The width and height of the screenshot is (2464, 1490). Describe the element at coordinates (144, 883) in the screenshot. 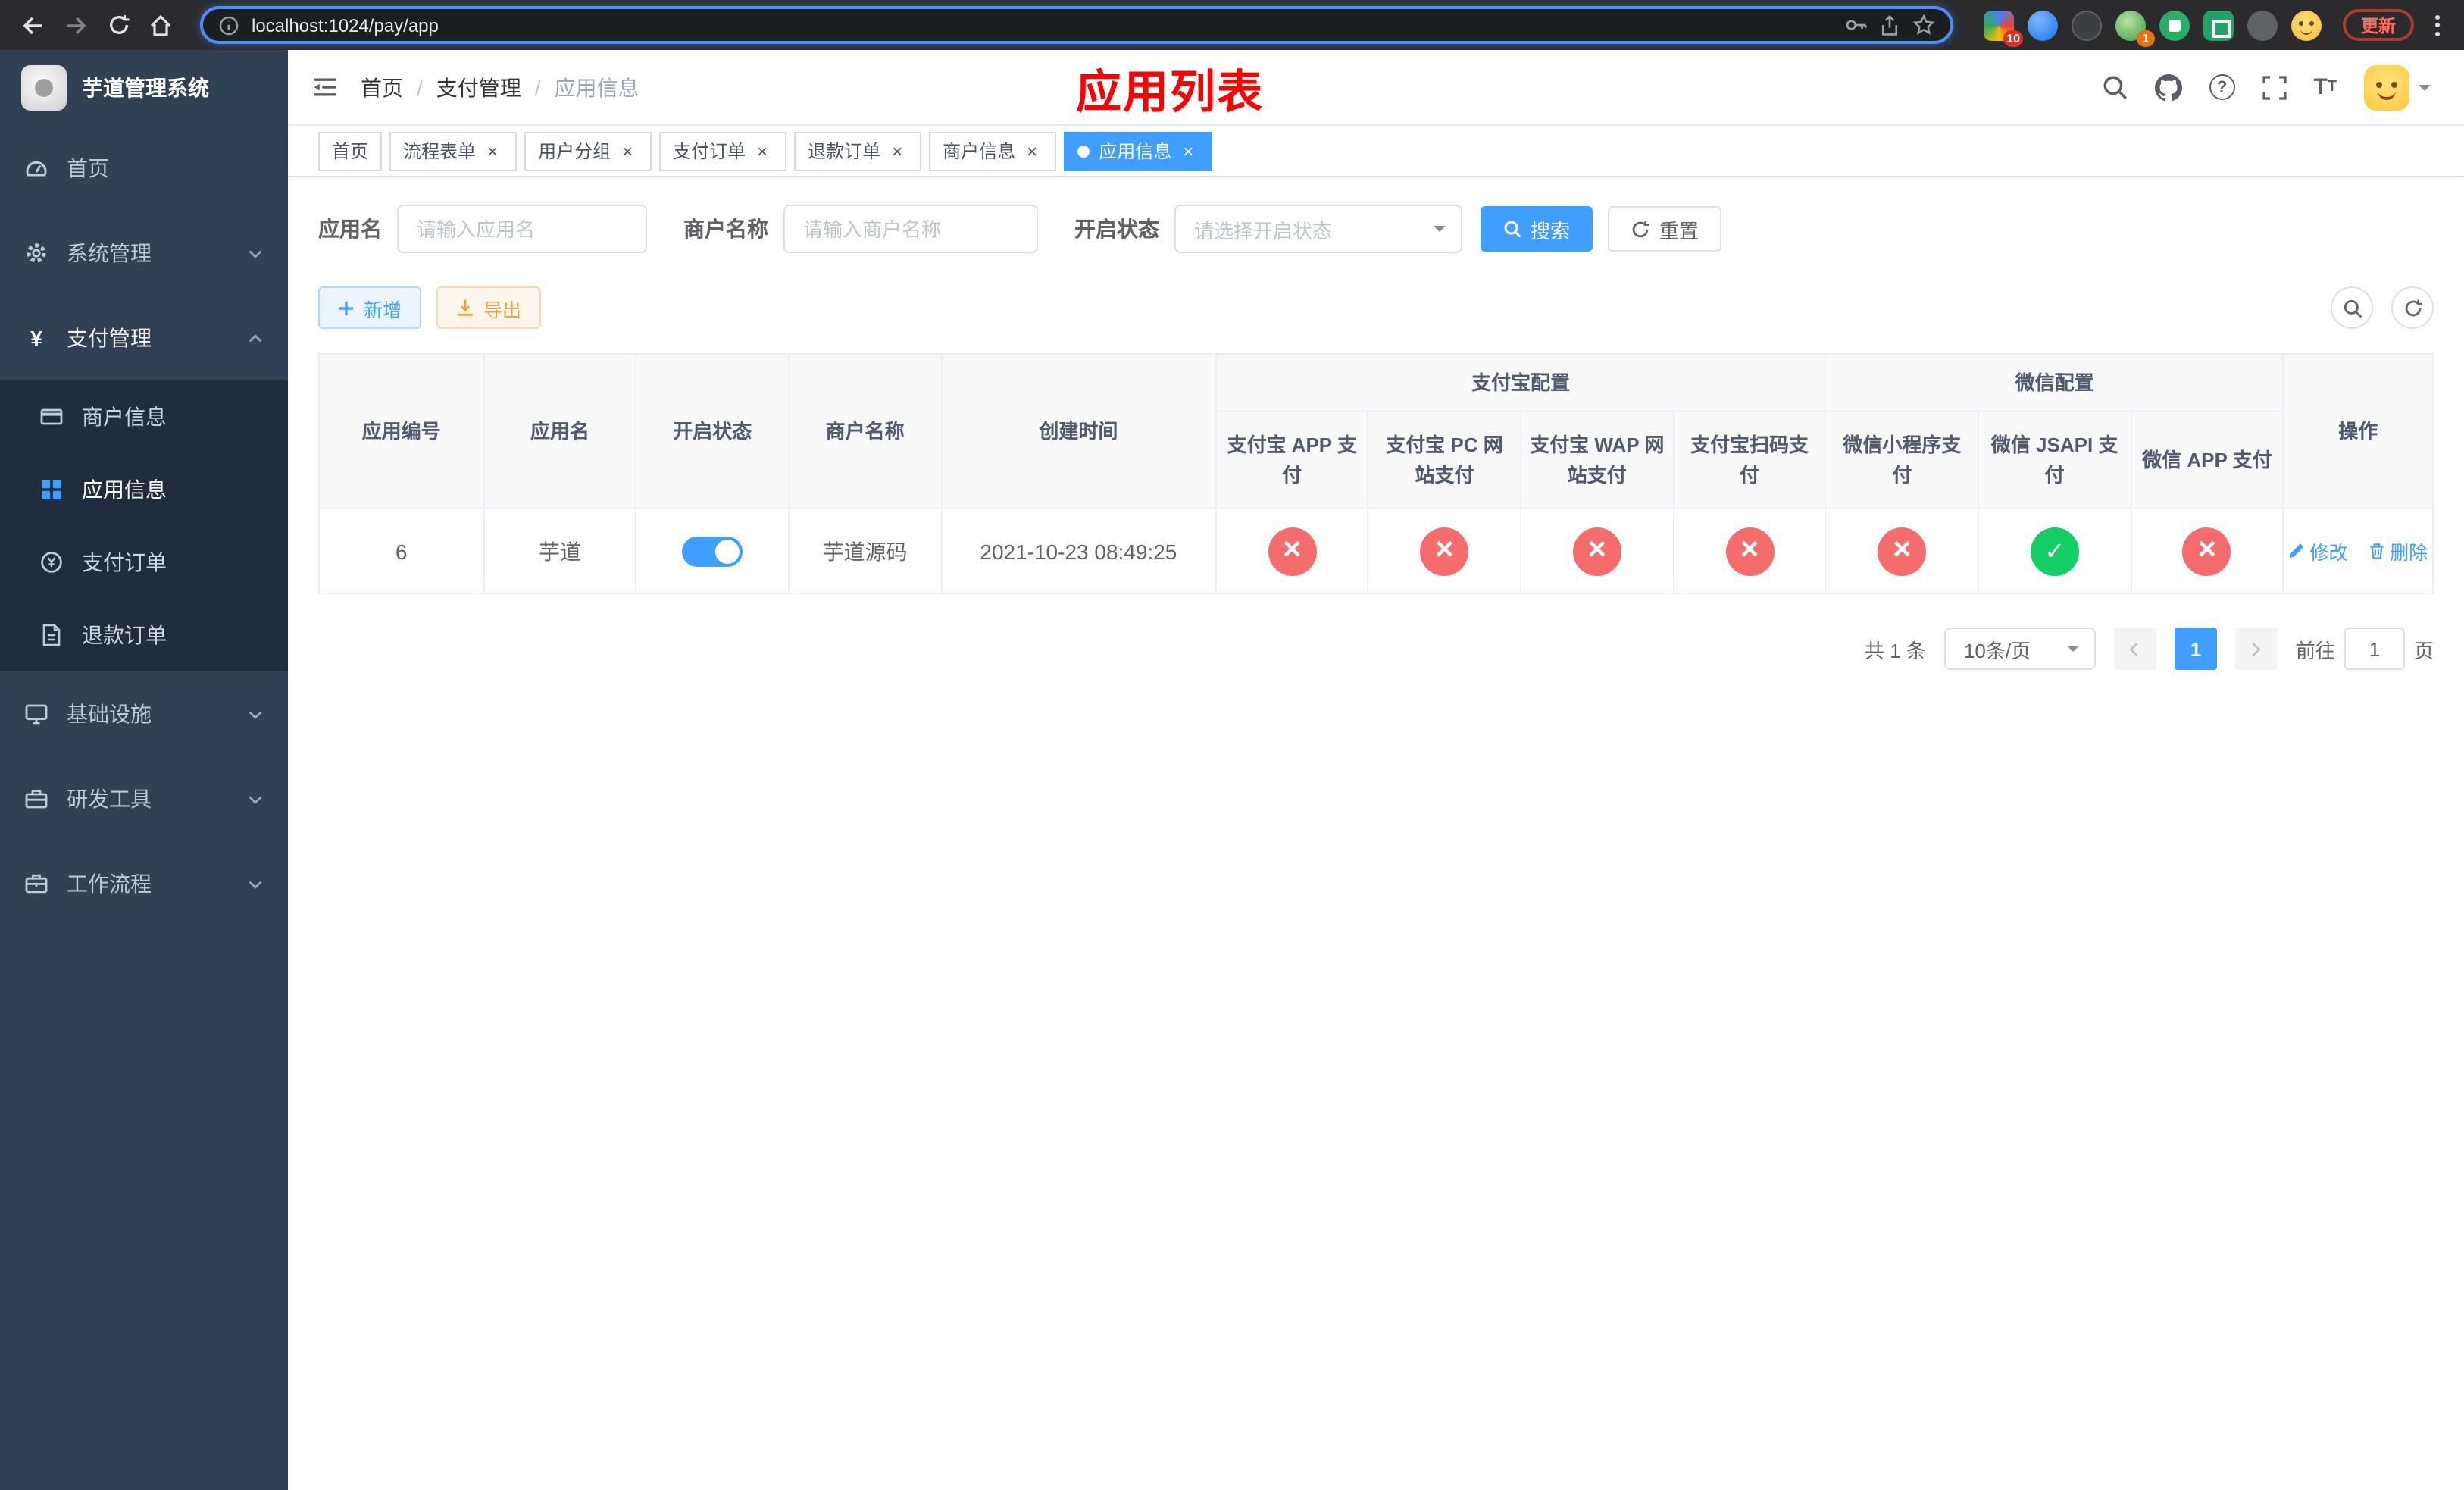

I see `sidebar-item-workflow: 工作流程` at that location.